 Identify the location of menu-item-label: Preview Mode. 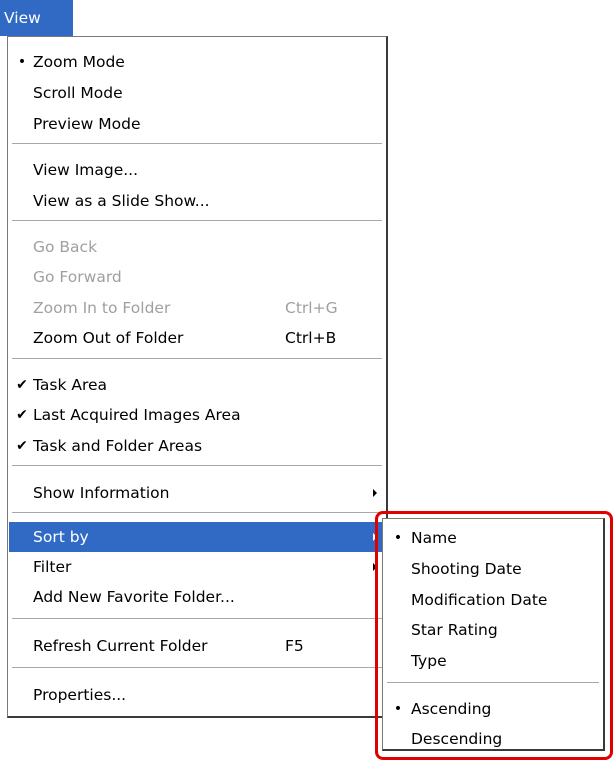
(87, 124).